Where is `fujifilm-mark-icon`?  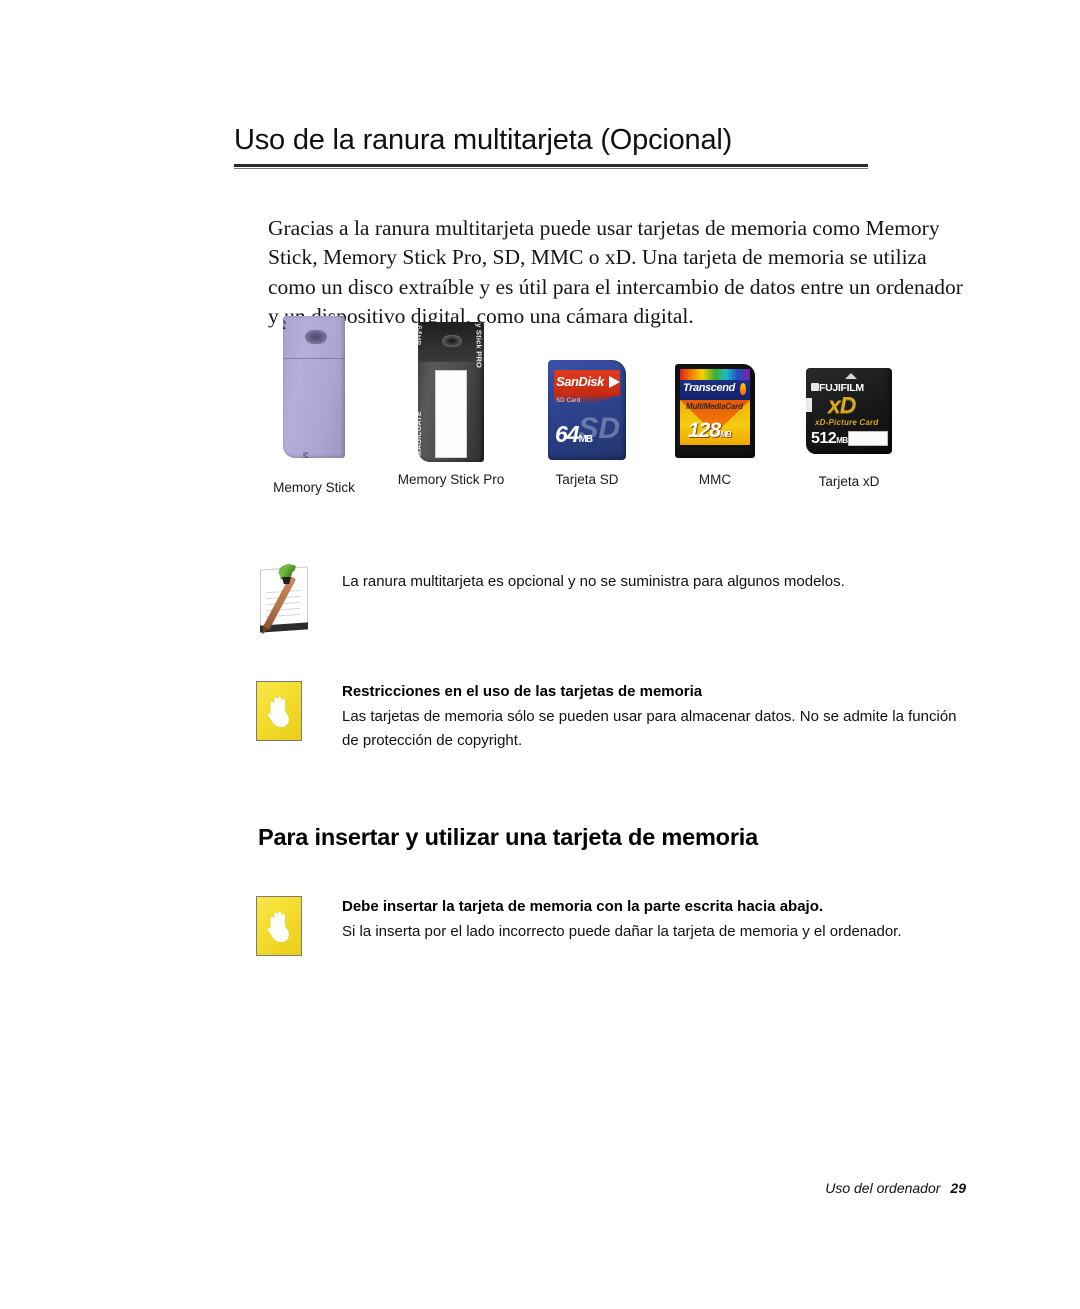 fujifilm-mark-icon is located at coordinates (815, 387).